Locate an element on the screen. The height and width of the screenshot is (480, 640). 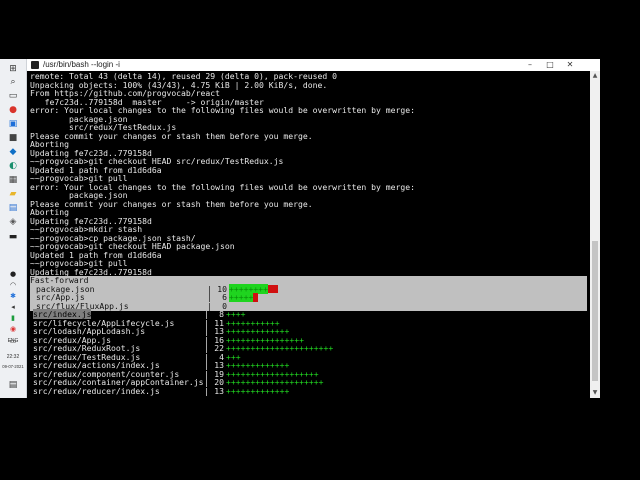
minimize-button: – is located at coordinates (530, 65).